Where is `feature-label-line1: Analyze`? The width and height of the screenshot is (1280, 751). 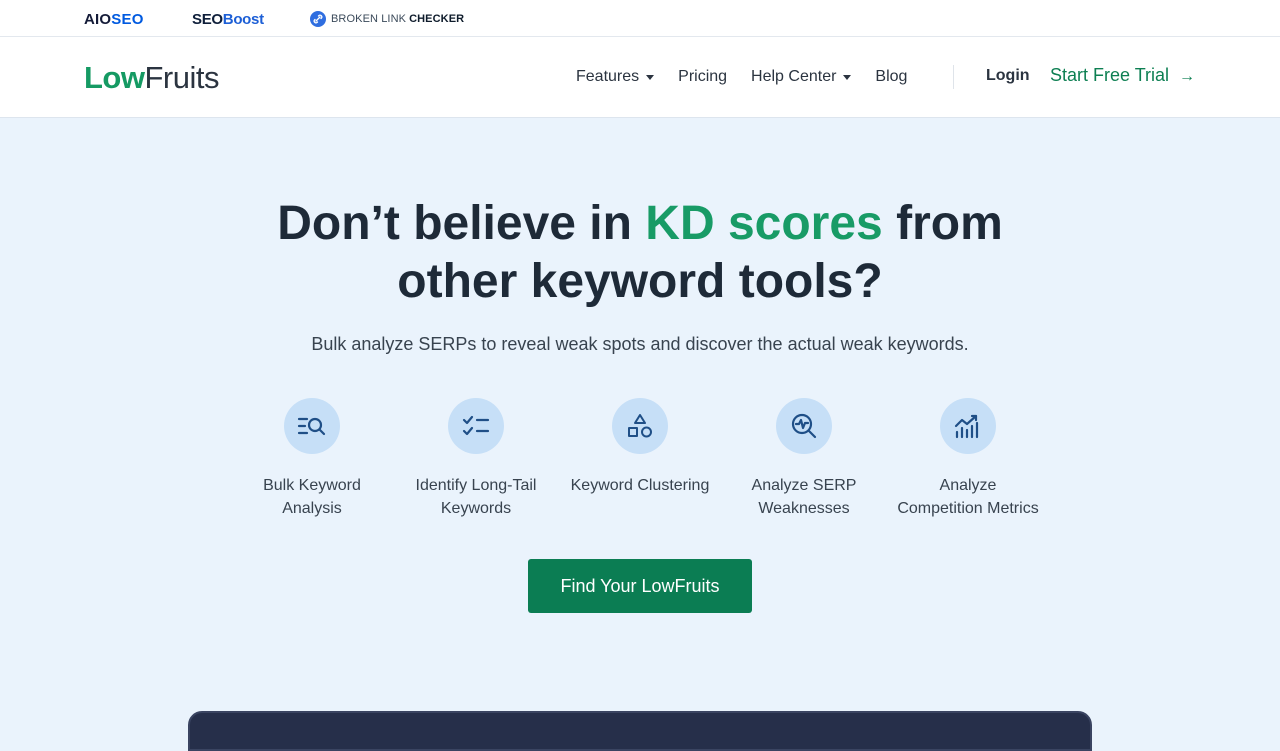 feature-label-line1: Analyze is located at coordinates (968, 485).